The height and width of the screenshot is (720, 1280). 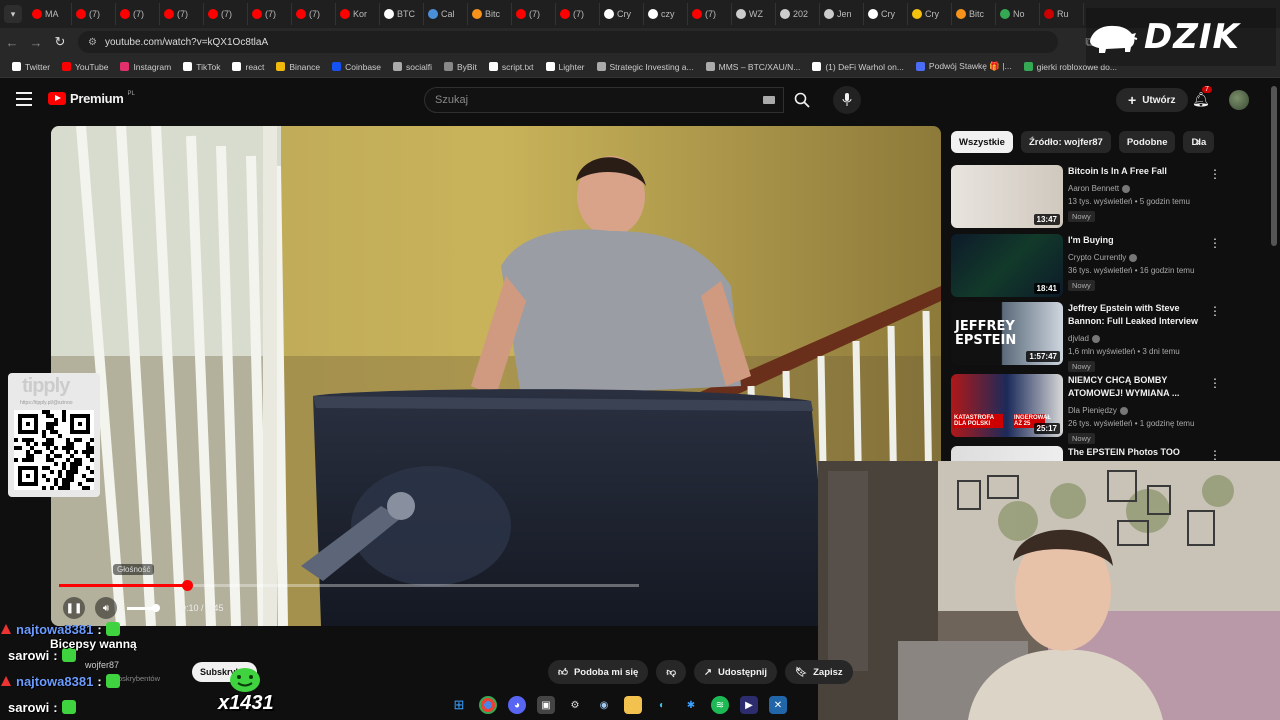 What do you see at coordinates (187, 585) in the screenshot?
I see `progress-scrubber` at bounding box center [187, 585].